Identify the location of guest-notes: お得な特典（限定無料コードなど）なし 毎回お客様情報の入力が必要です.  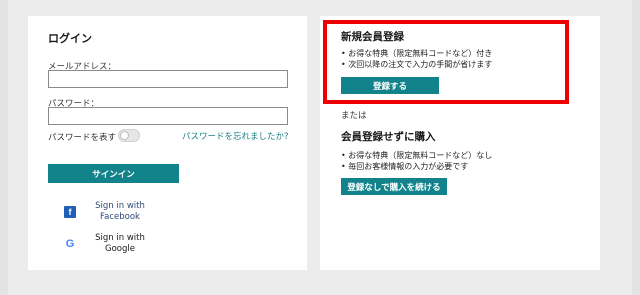
(416, 161).